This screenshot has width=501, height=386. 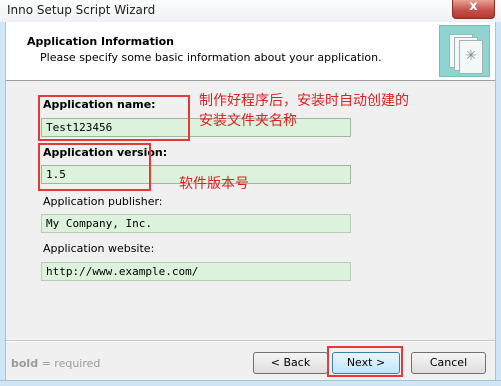 I want to click on cancel-button: Cancel, so click(x=448, y=363).